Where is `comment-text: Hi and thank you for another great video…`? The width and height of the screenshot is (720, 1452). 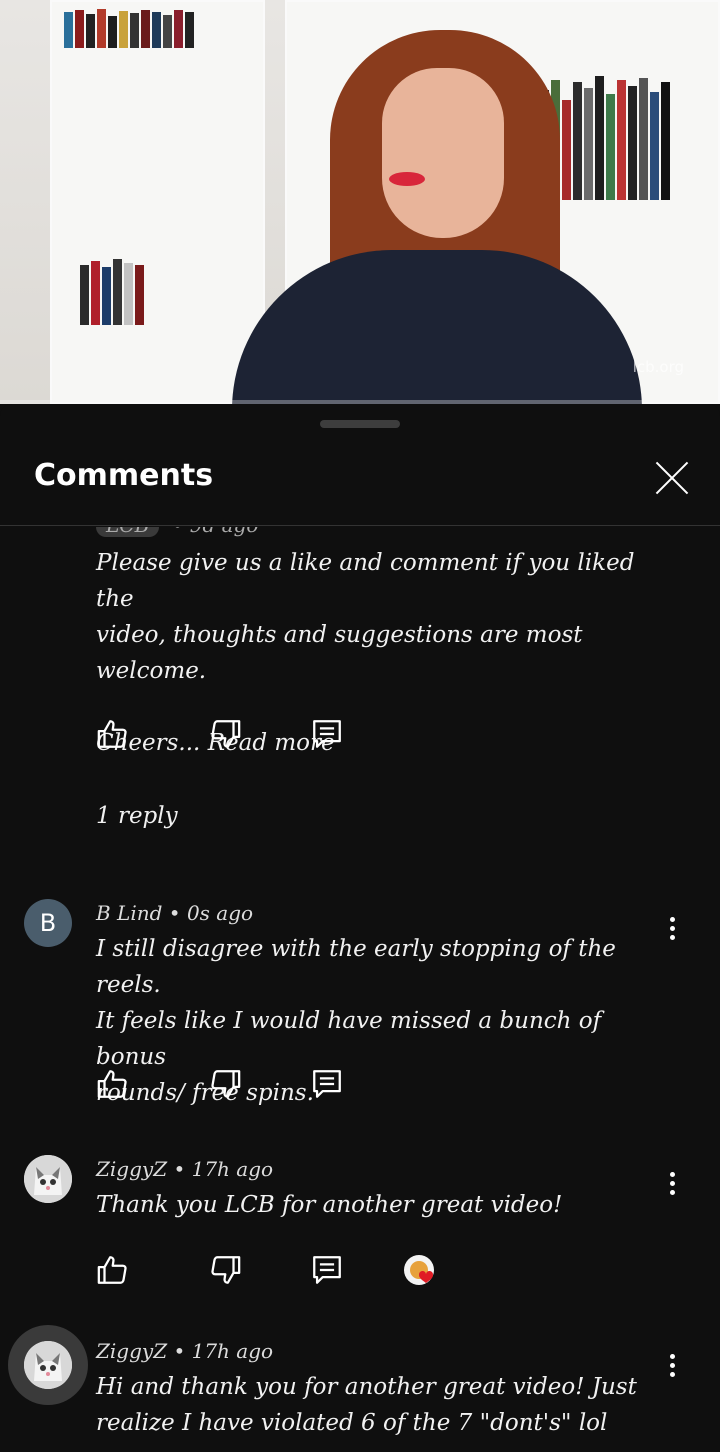 comment-text: Hi and thank you for another great video… is located at coordinates (366, 1405).